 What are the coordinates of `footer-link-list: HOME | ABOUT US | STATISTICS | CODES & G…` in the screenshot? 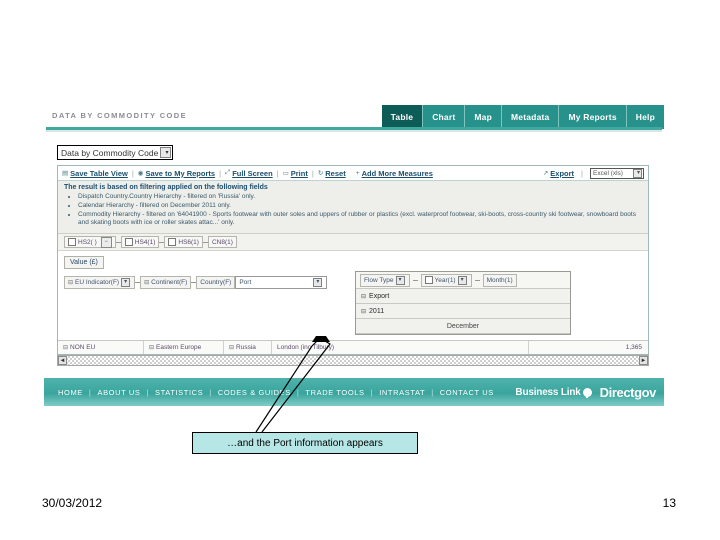 It's located at (276, 392).